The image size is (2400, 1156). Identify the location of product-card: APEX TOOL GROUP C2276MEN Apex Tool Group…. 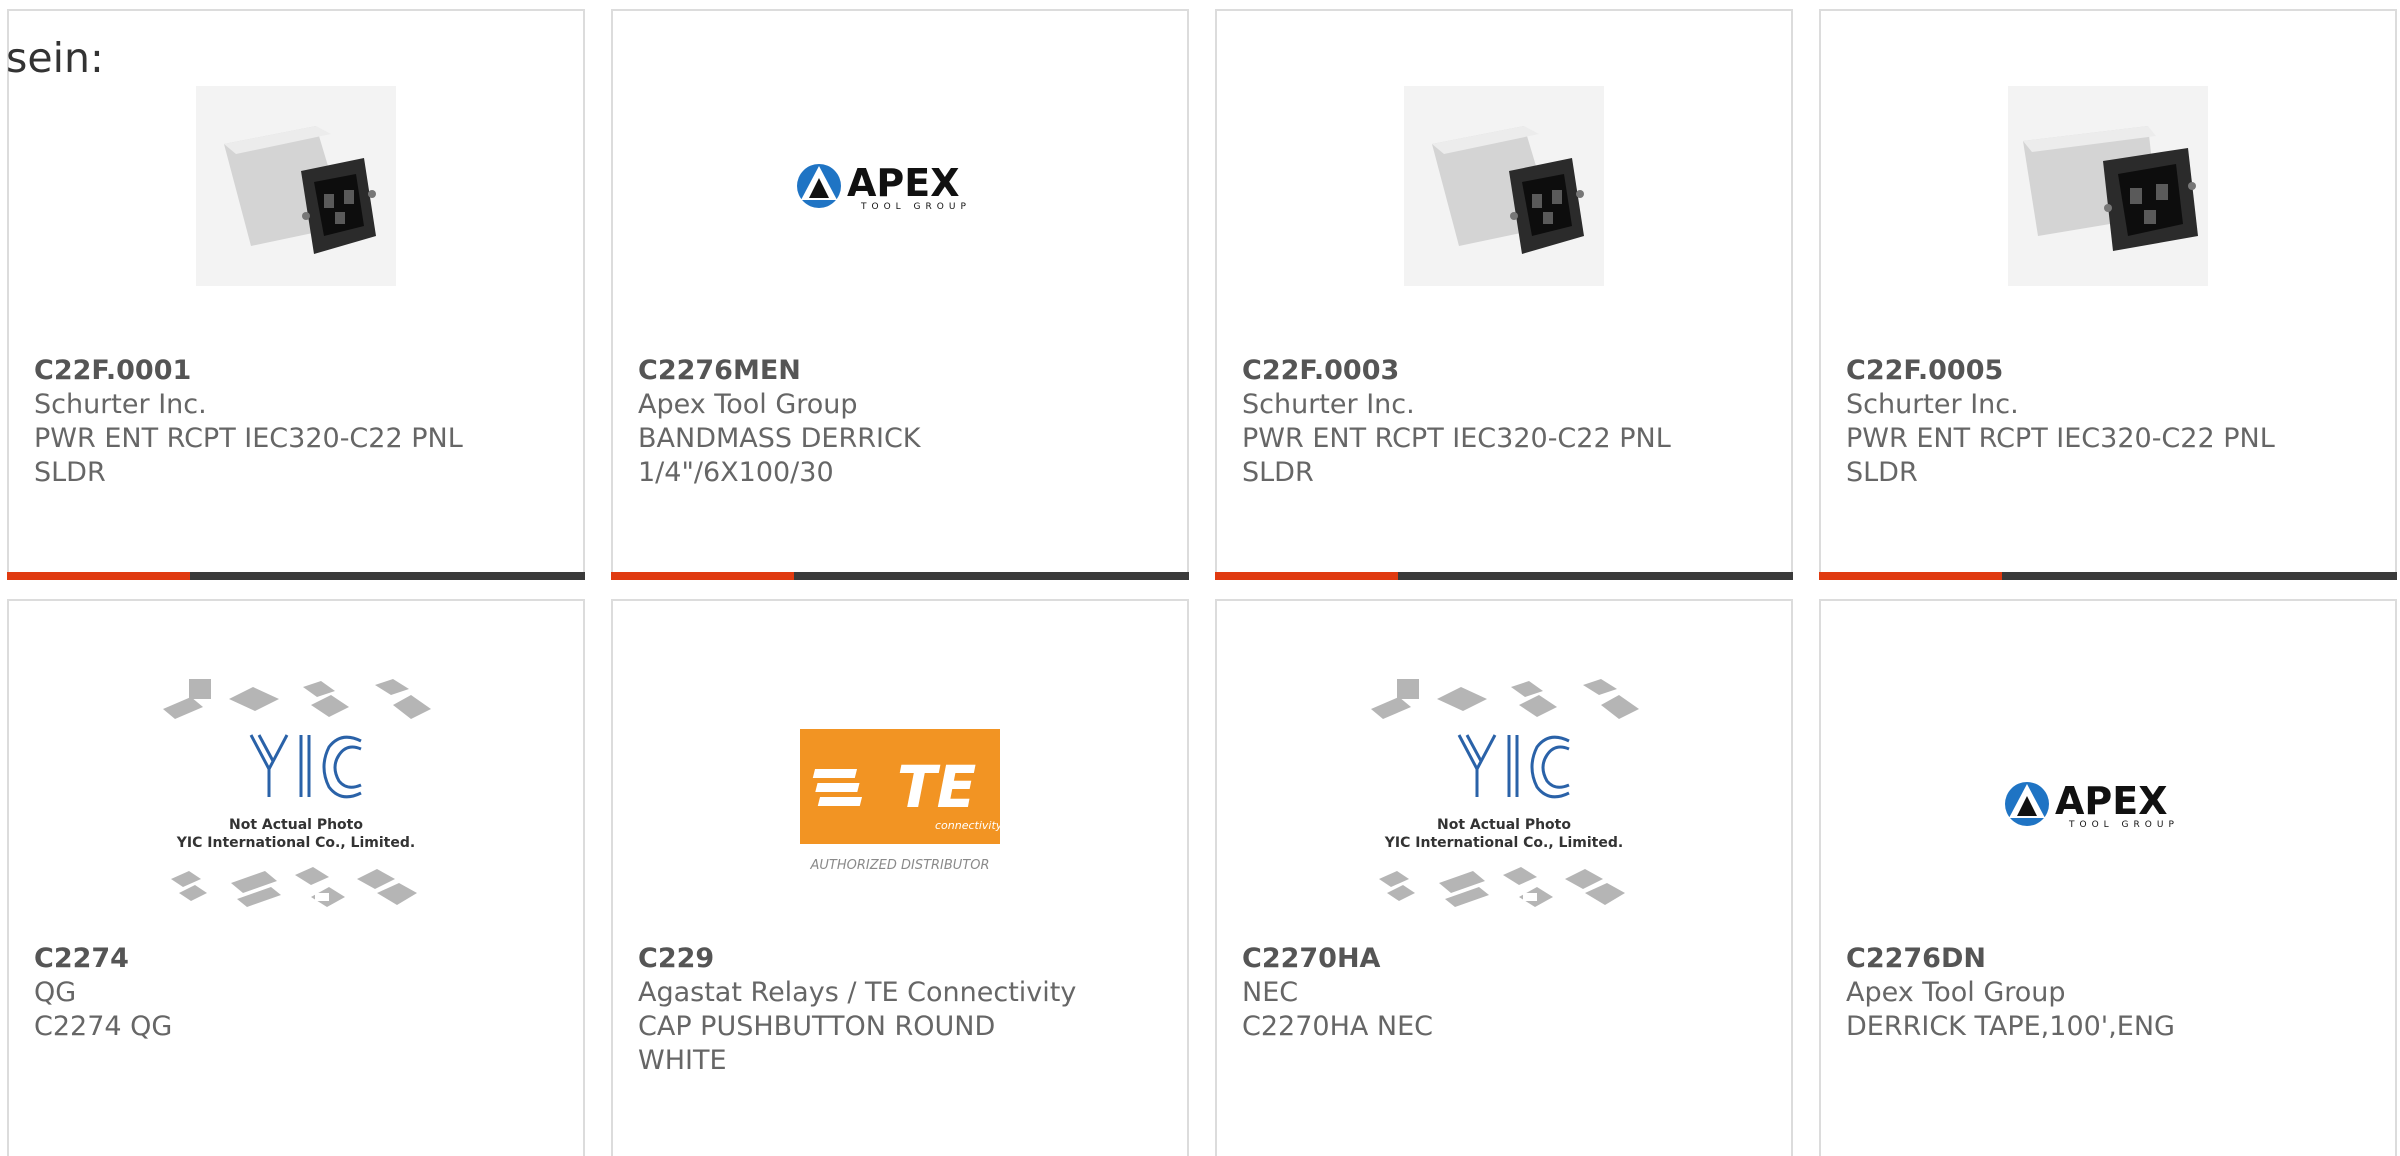
(900, 294).